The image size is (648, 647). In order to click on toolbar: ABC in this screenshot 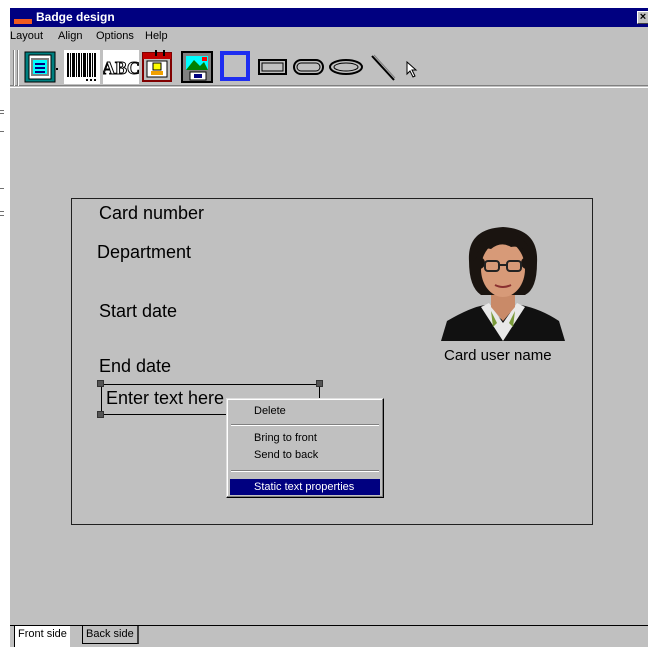, I will do `click(329, 66)`.